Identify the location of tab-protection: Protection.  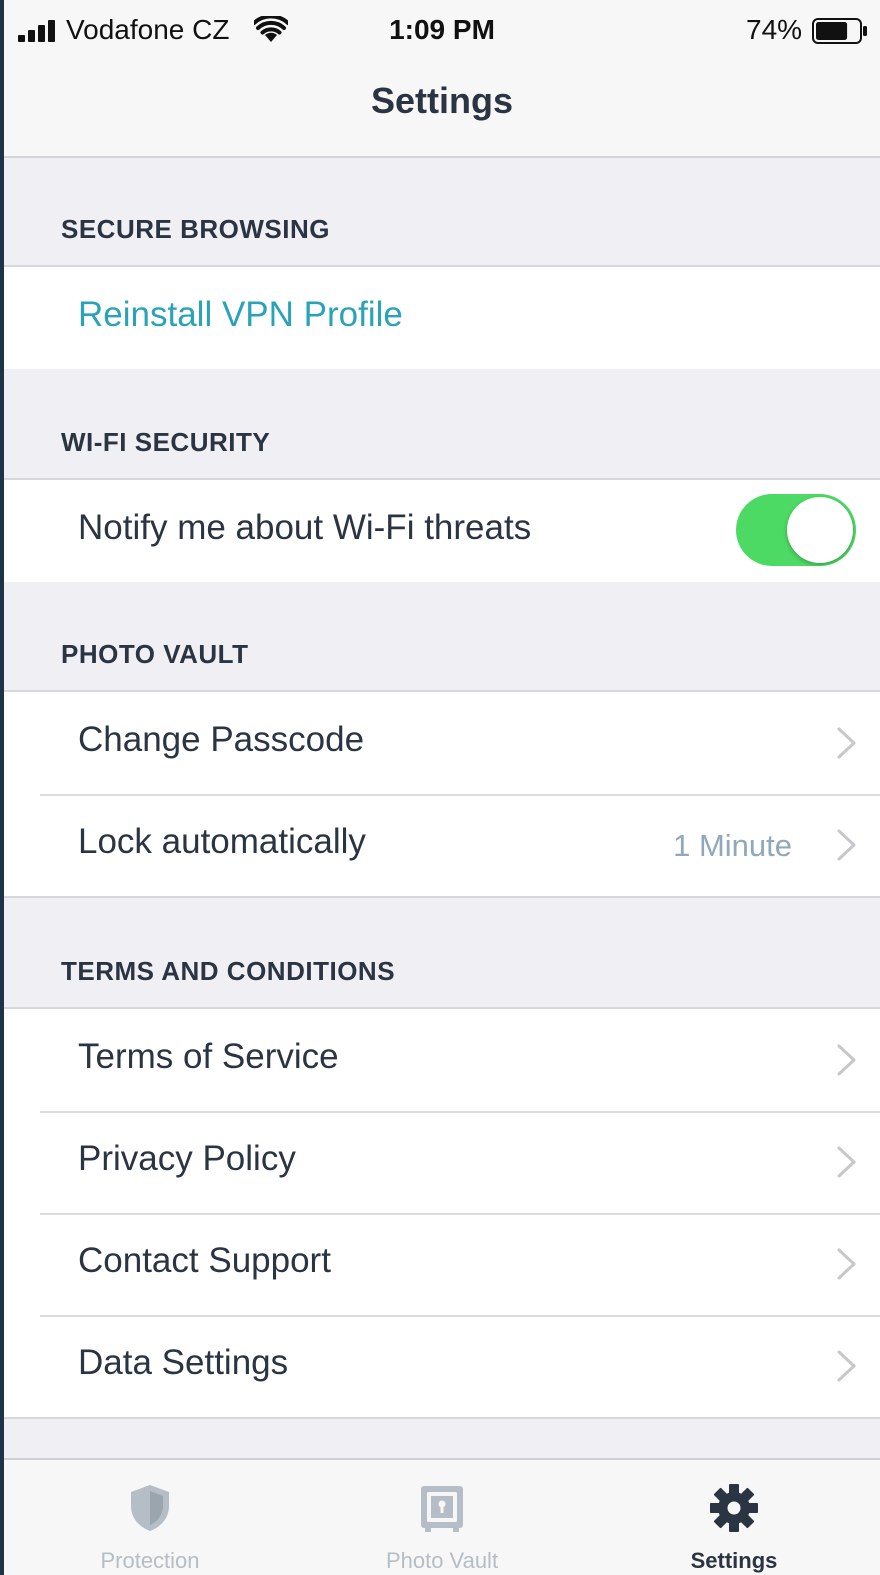
(150, 1517).